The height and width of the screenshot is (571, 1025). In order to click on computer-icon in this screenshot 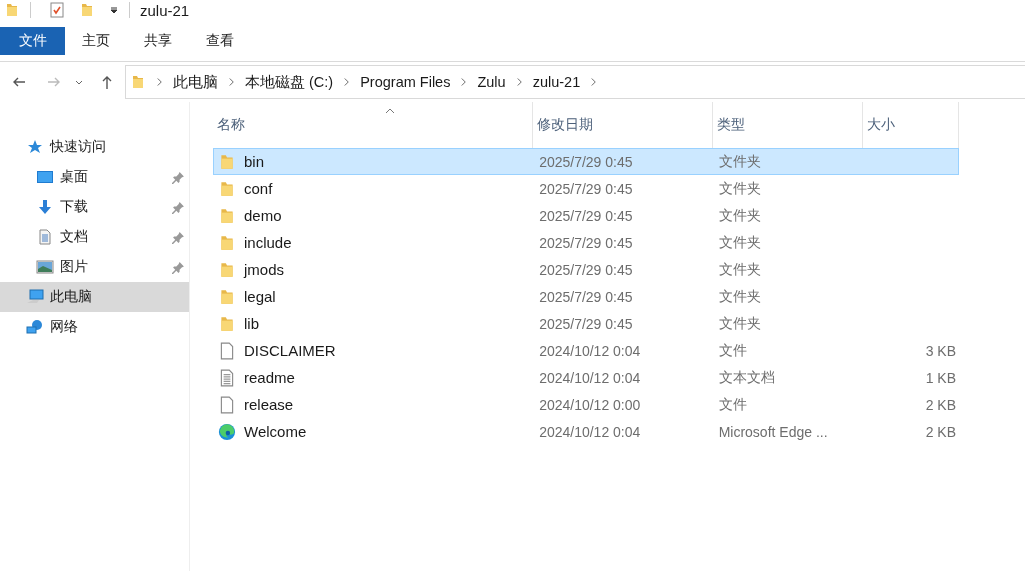, I will do `click(35, 297)`.